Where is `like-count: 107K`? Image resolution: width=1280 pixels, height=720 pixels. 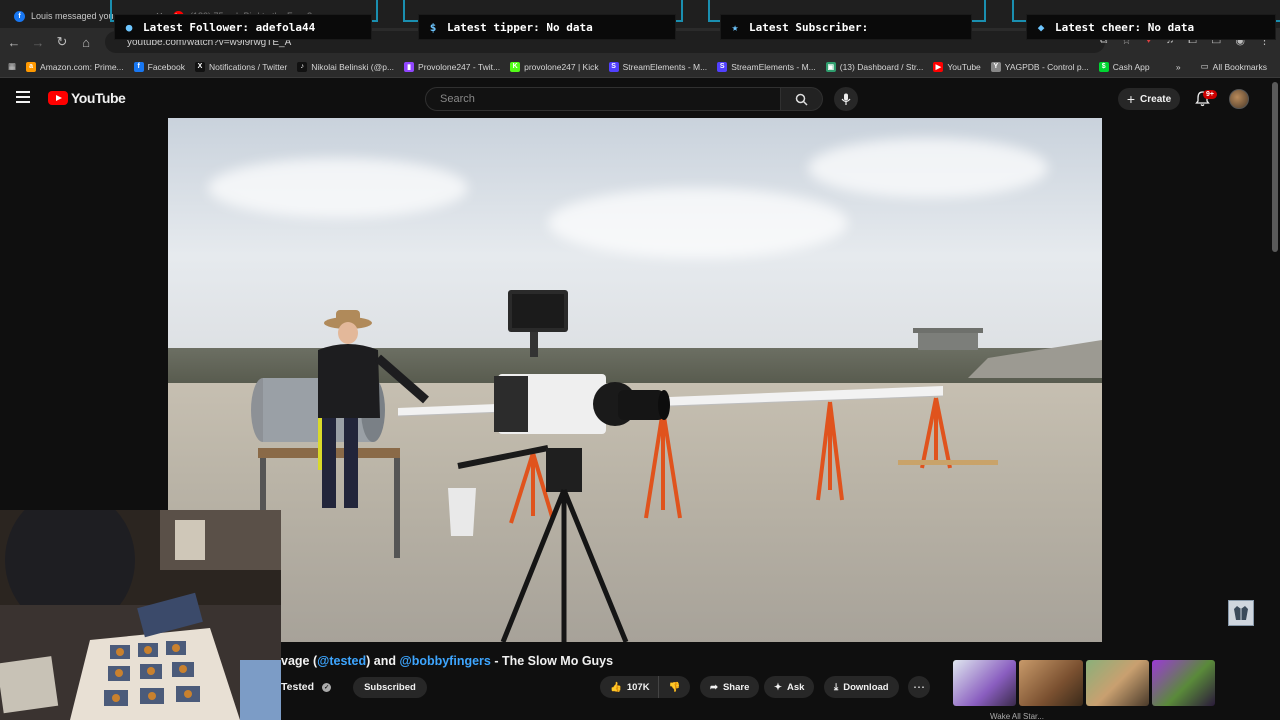 like-count: 107K is located at coordinates (638, 687).